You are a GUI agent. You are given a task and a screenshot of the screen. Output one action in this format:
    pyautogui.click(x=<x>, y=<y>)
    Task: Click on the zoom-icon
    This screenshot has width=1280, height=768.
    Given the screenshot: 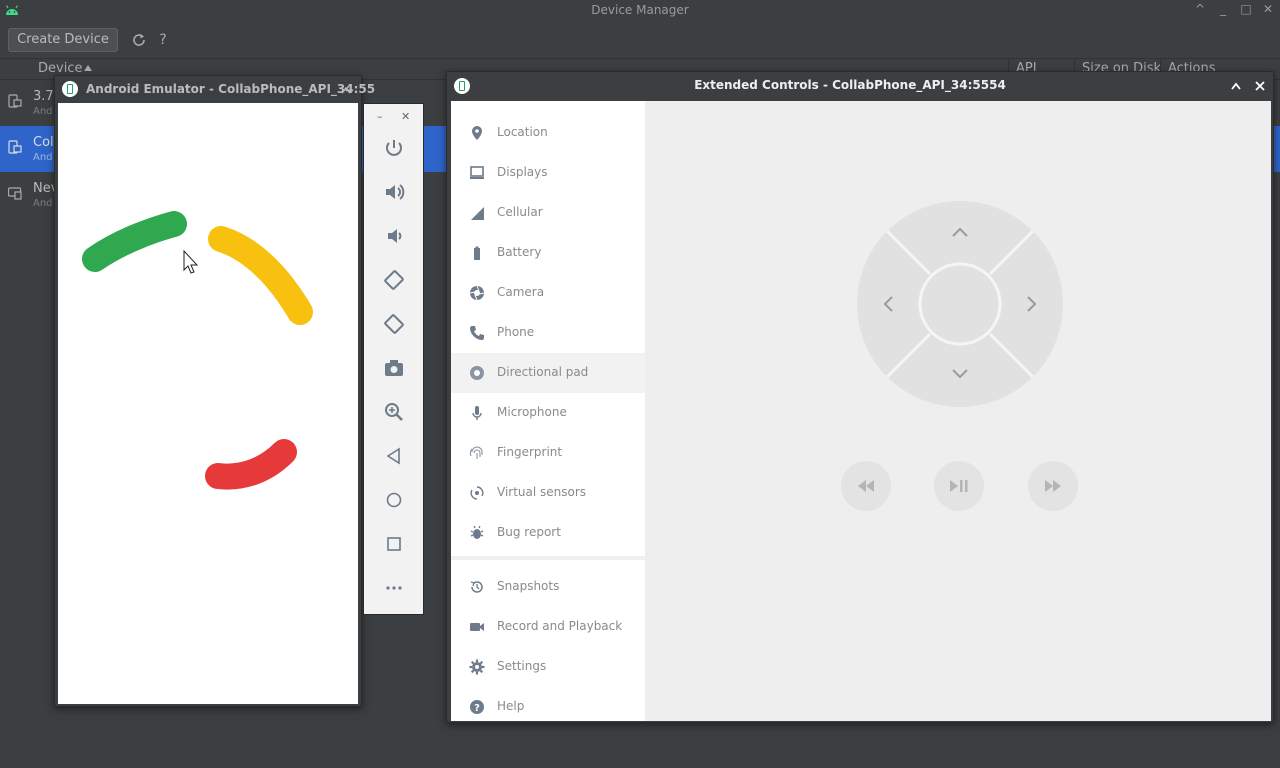 What is the action you would take?
    pyautogui.click(x=394, y=412)
    